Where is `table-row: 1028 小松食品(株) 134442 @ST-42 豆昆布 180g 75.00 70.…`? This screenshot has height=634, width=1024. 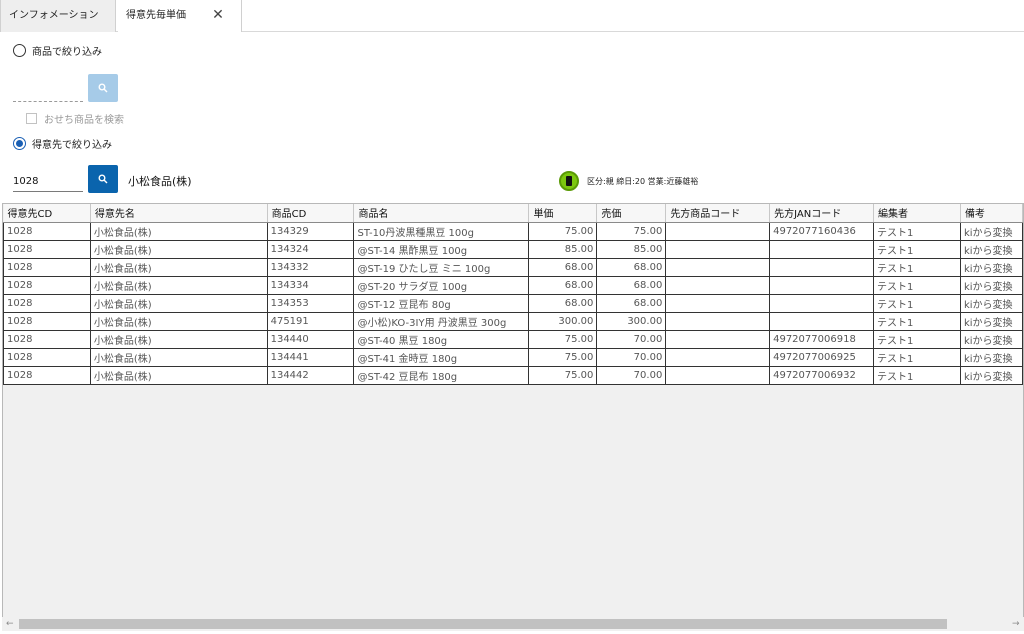 table-row: 1028 小松食品(株) 134442 @ST-42 豆昆布 180g 75.00 70.… is located at coordinates (513, 375).